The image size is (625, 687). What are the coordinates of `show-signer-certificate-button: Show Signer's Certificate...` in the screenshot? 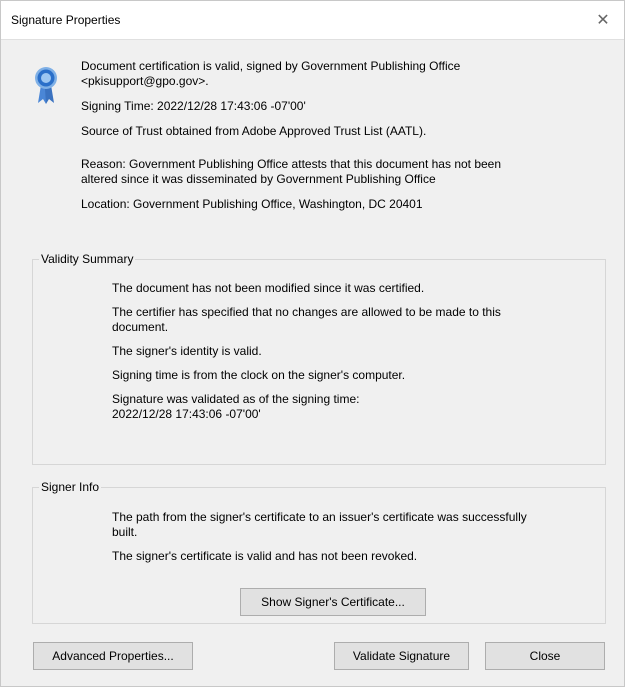 It's located at (333, 602).